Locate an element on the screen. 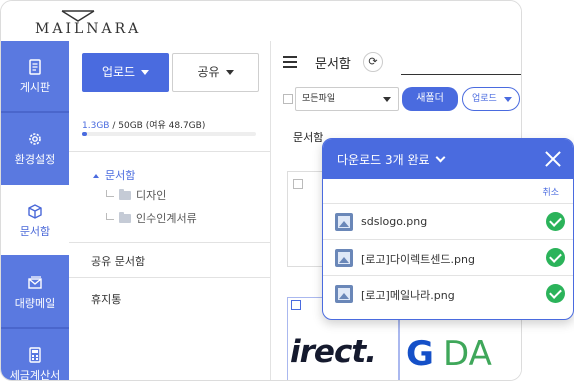 The image size is (574, 381). calculator-icon is located at coordinates (35, 355).